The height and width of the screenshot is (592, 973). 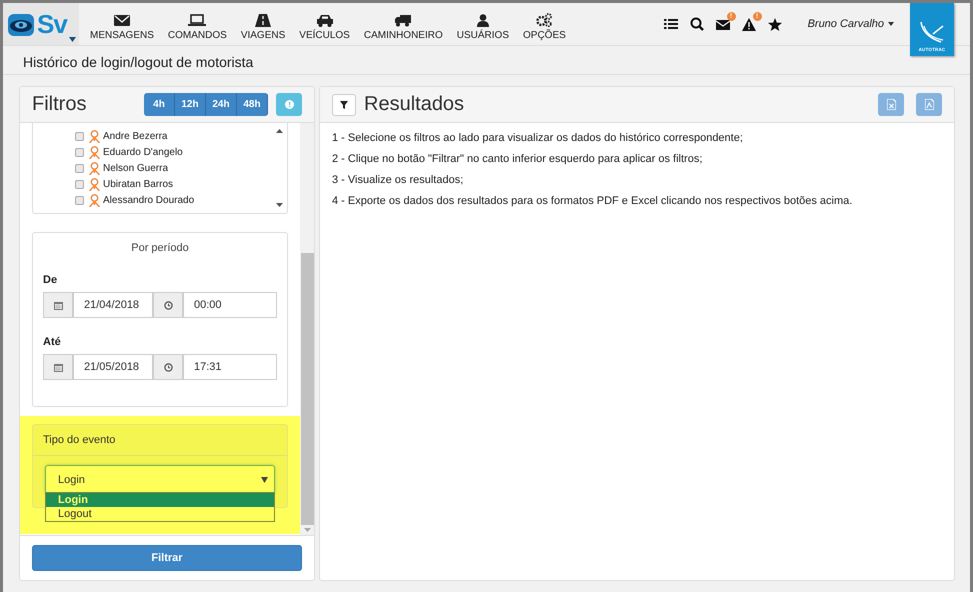 What do you see at coordinates (60, 104) in the screenshot?
I see `panel-title: Filtros` at bounding box center [60, 104].